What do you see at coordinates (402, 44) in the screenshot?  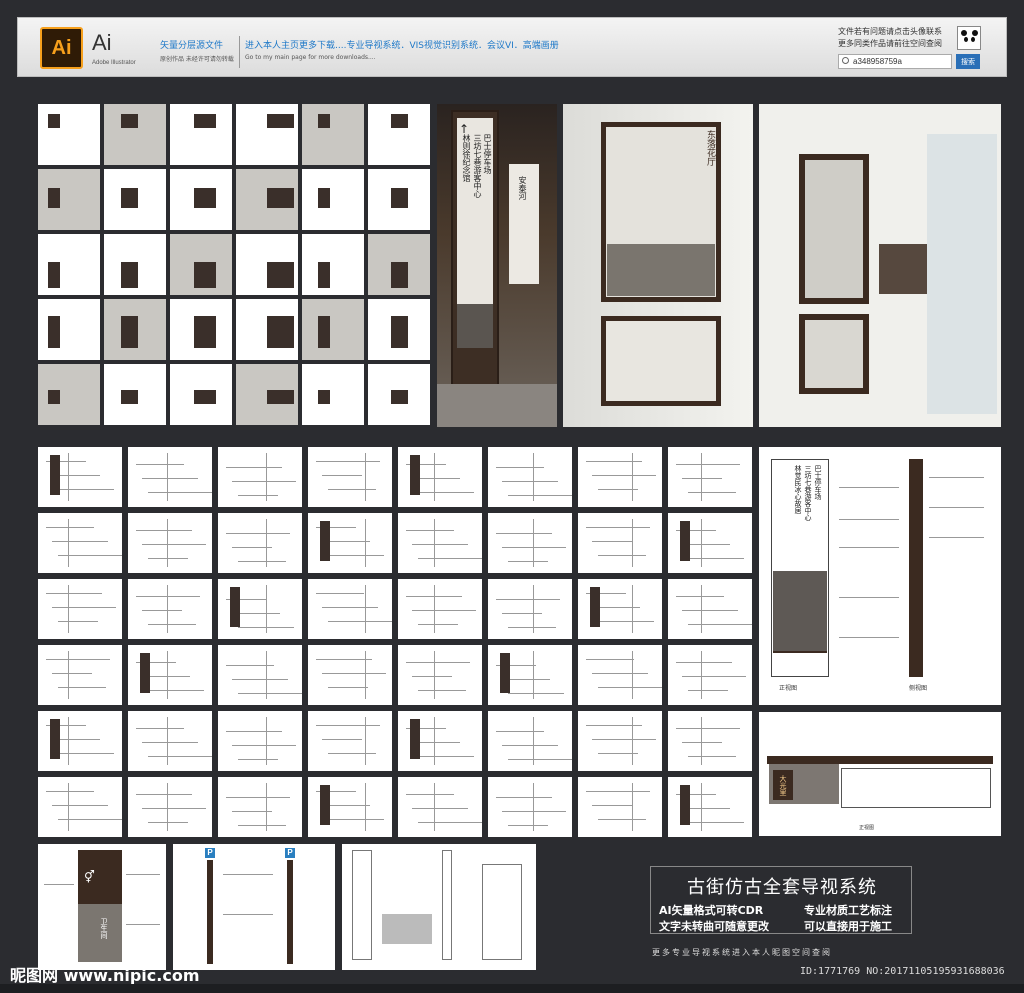 I see `homepage-link: 进入本人主页更多下载....专业导视系统．VIS视觉识别系统．会议VI．高端画册` at bounding box center [402, 44].